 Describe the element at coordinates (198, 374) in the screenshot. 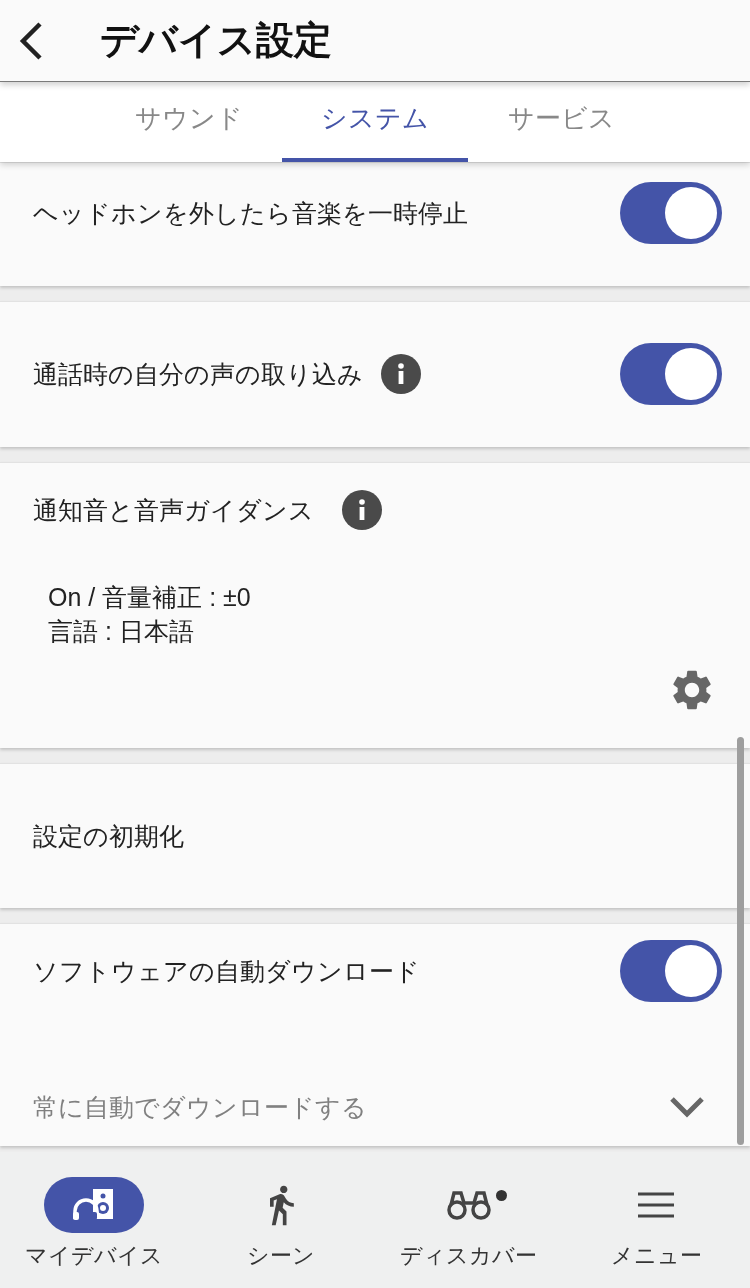

I see `setting-label: 通話時の自分の声の取り込み` at that location.